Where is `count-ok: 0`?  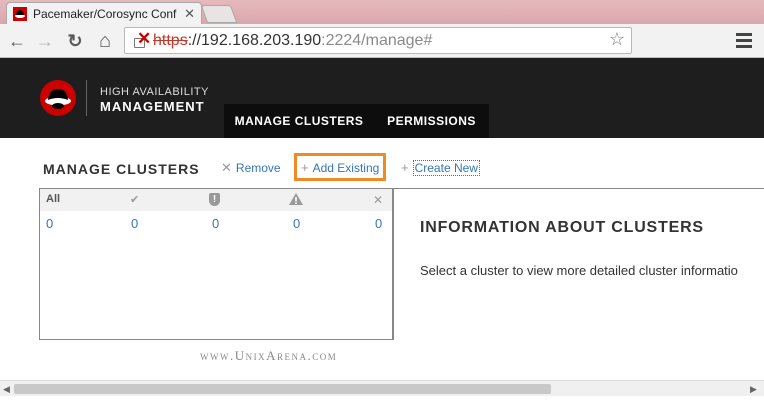
count-ok: 0 is located at coordinates (134, 223).